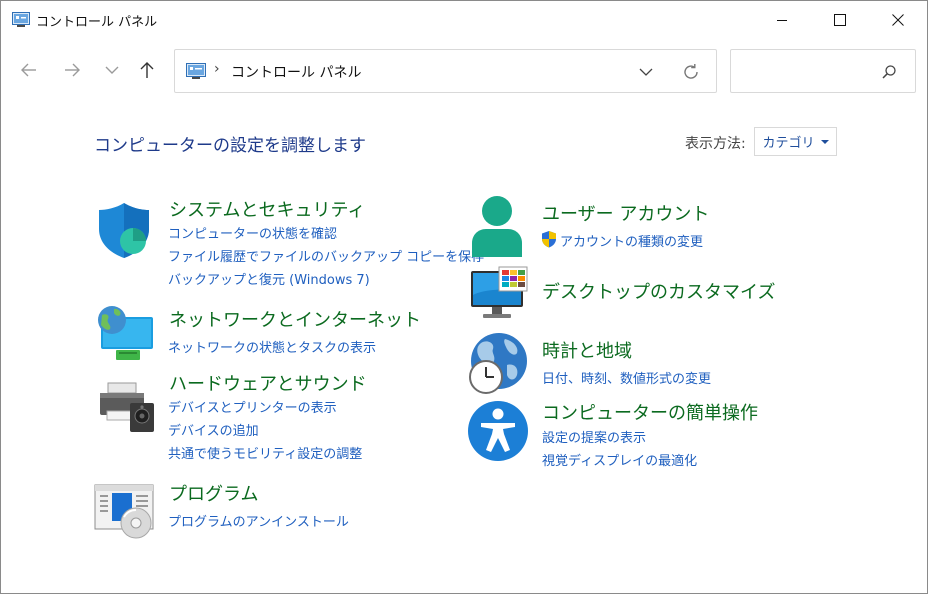  Describe the element at coordinates (594, 436) in the screenshot. I see `link-settings-suggestions: 設定の提案の表示` at that location.